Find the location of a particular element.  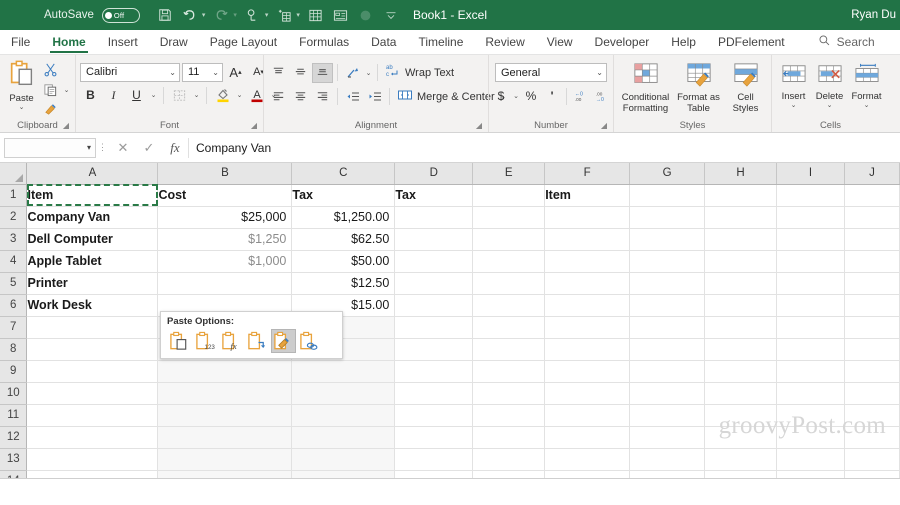

cell-J10 is located at coordinates (872, 393).